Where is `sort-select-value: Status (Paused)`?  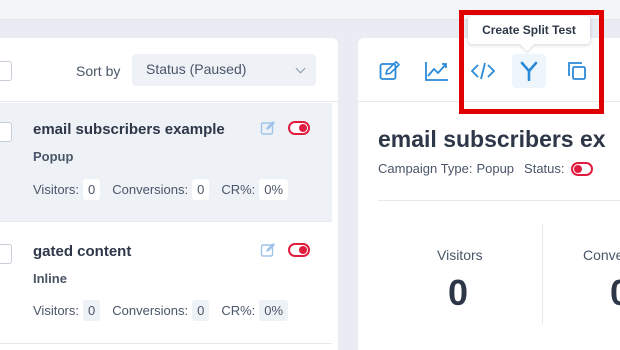 sort-select-value: Status (Paused) is located at coordinates (196, 69).